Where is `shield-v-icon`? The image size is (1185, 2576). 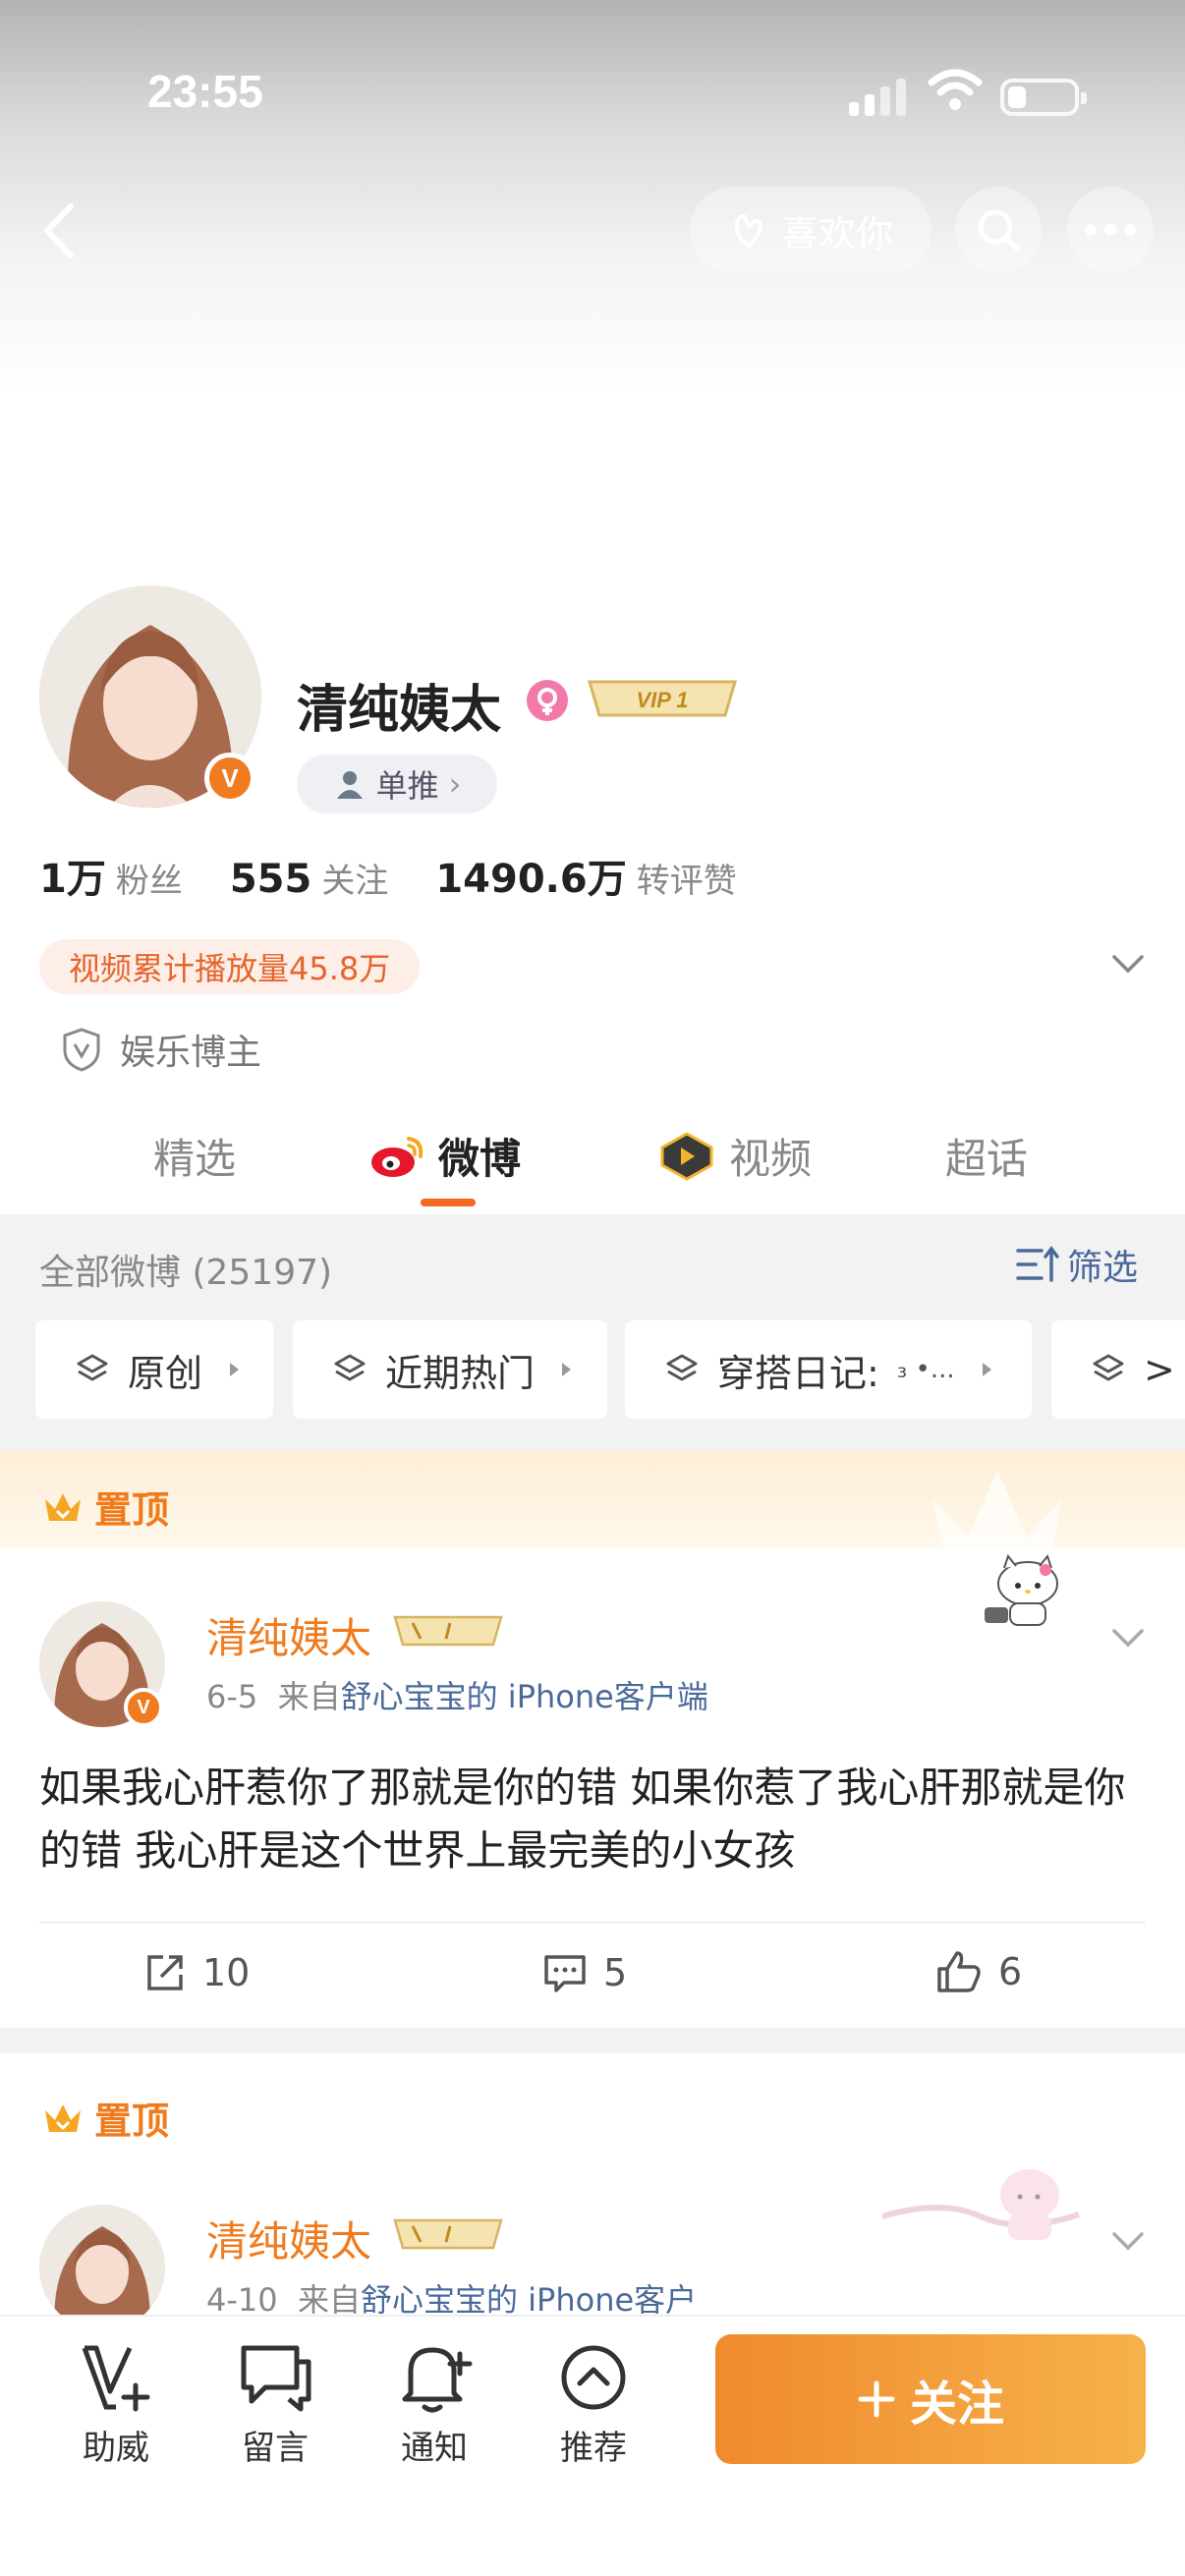 shield-v-icon is located at coordinates (82, 1050).